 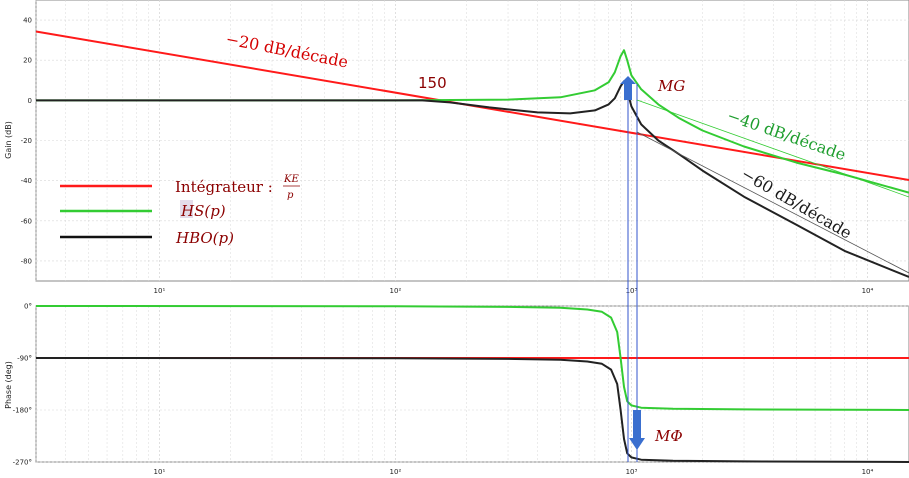 I want to click on phase-margin-annotation: MΦ, so click(x=668, y=436).